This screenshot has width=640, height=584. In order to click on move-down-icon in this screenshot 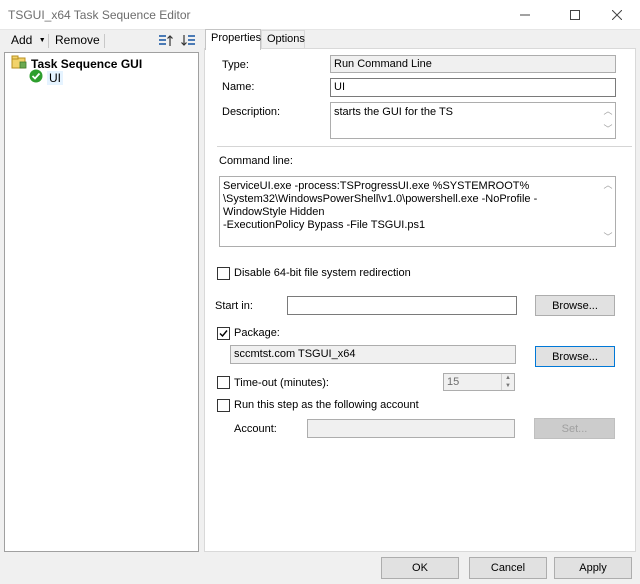, I will do `click(188, 41)`.